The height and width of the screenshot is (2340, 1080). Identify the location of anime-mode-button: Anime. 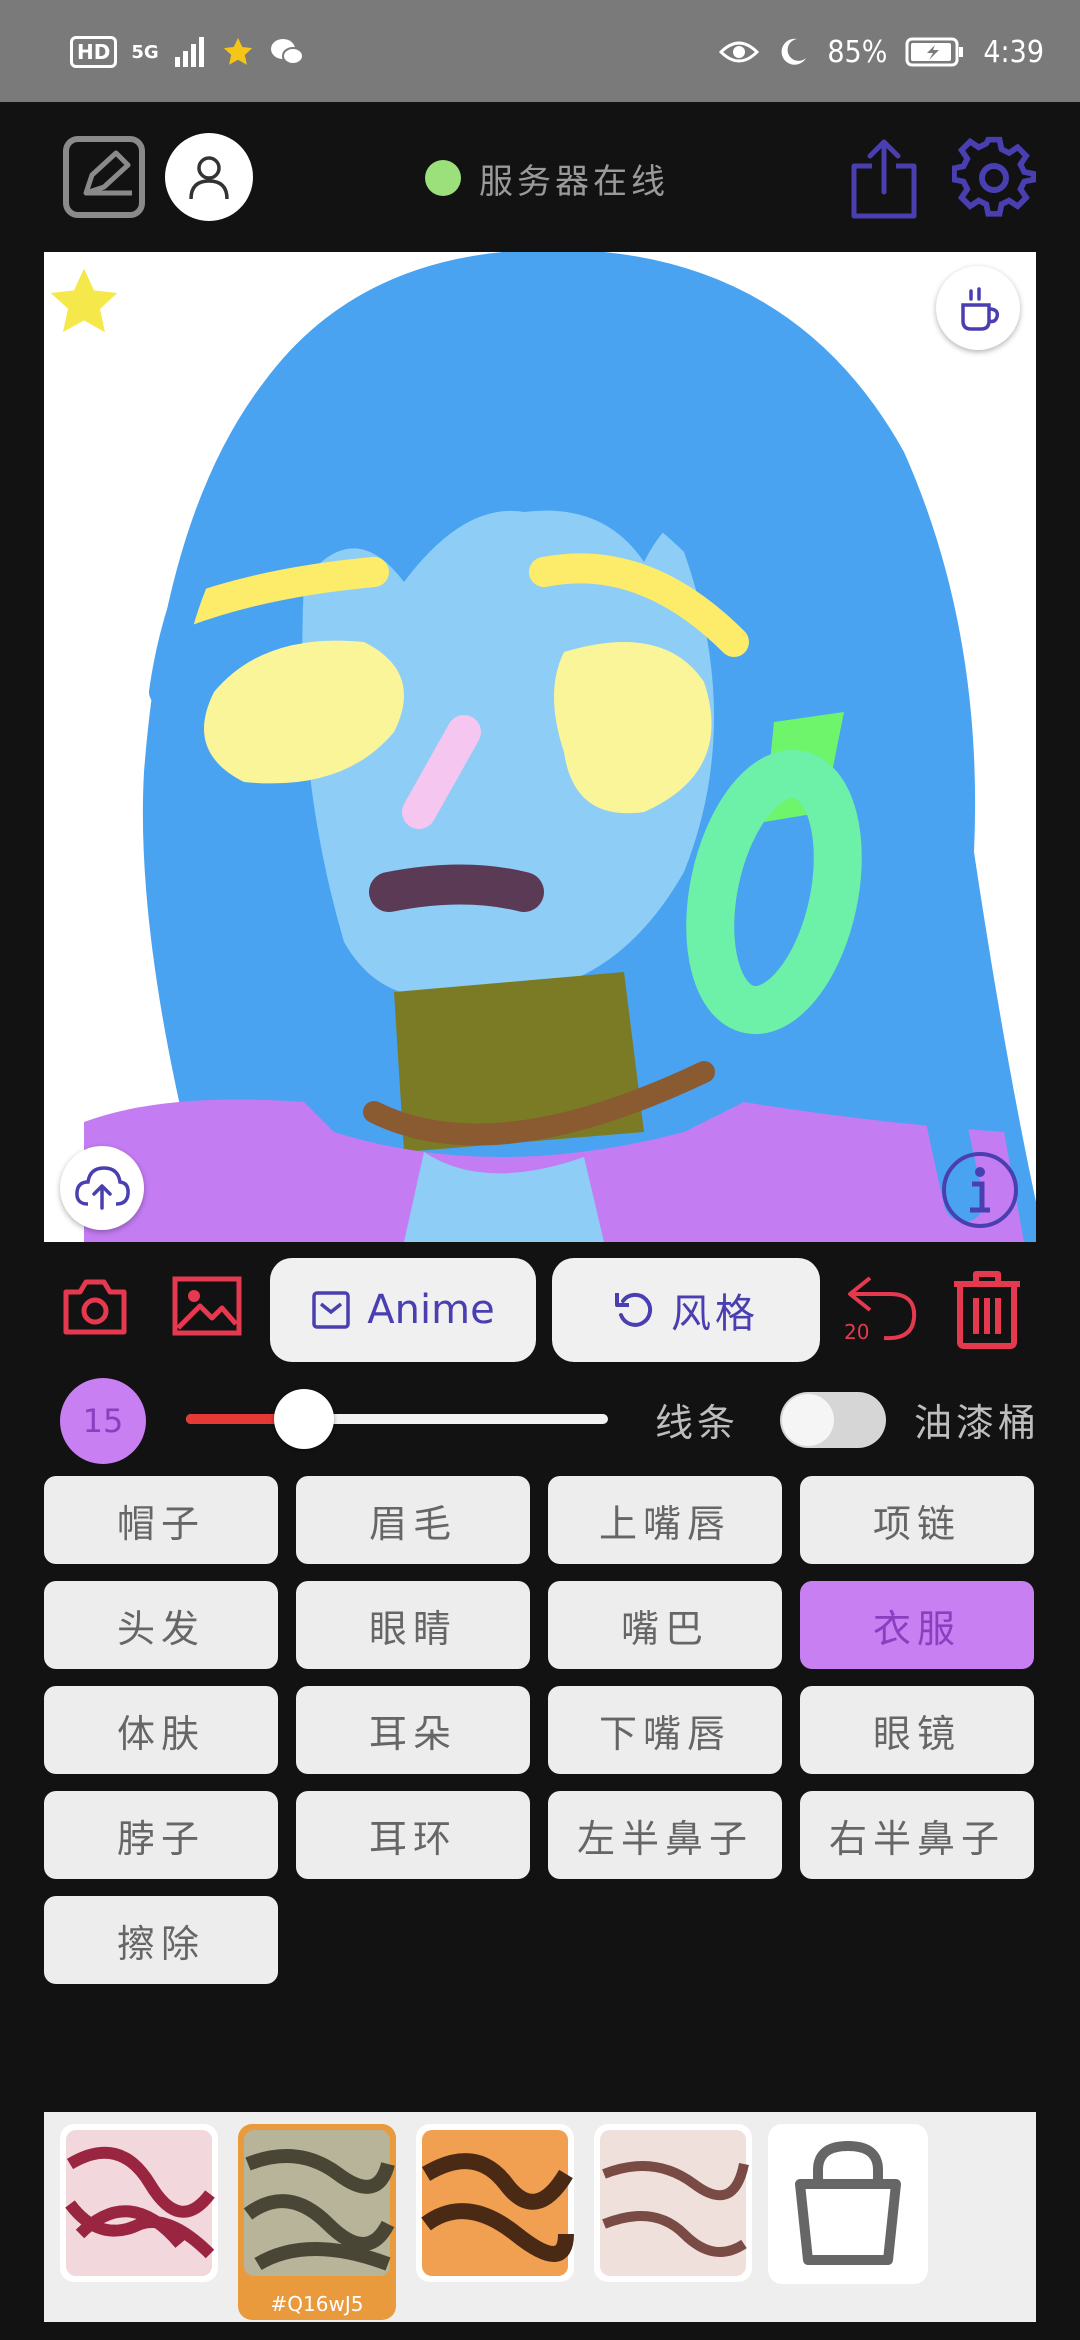
(403, 1310).